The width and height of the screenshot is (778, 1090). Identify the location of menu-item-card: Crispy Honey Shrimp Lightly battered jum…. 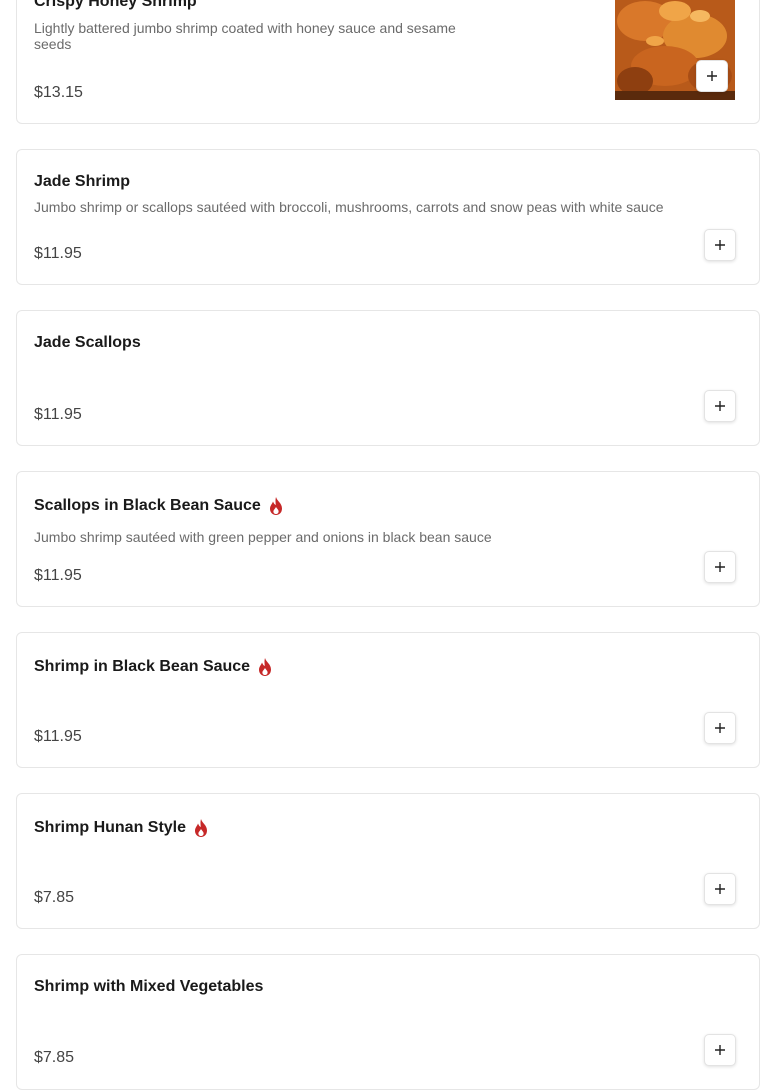
(388, 62).